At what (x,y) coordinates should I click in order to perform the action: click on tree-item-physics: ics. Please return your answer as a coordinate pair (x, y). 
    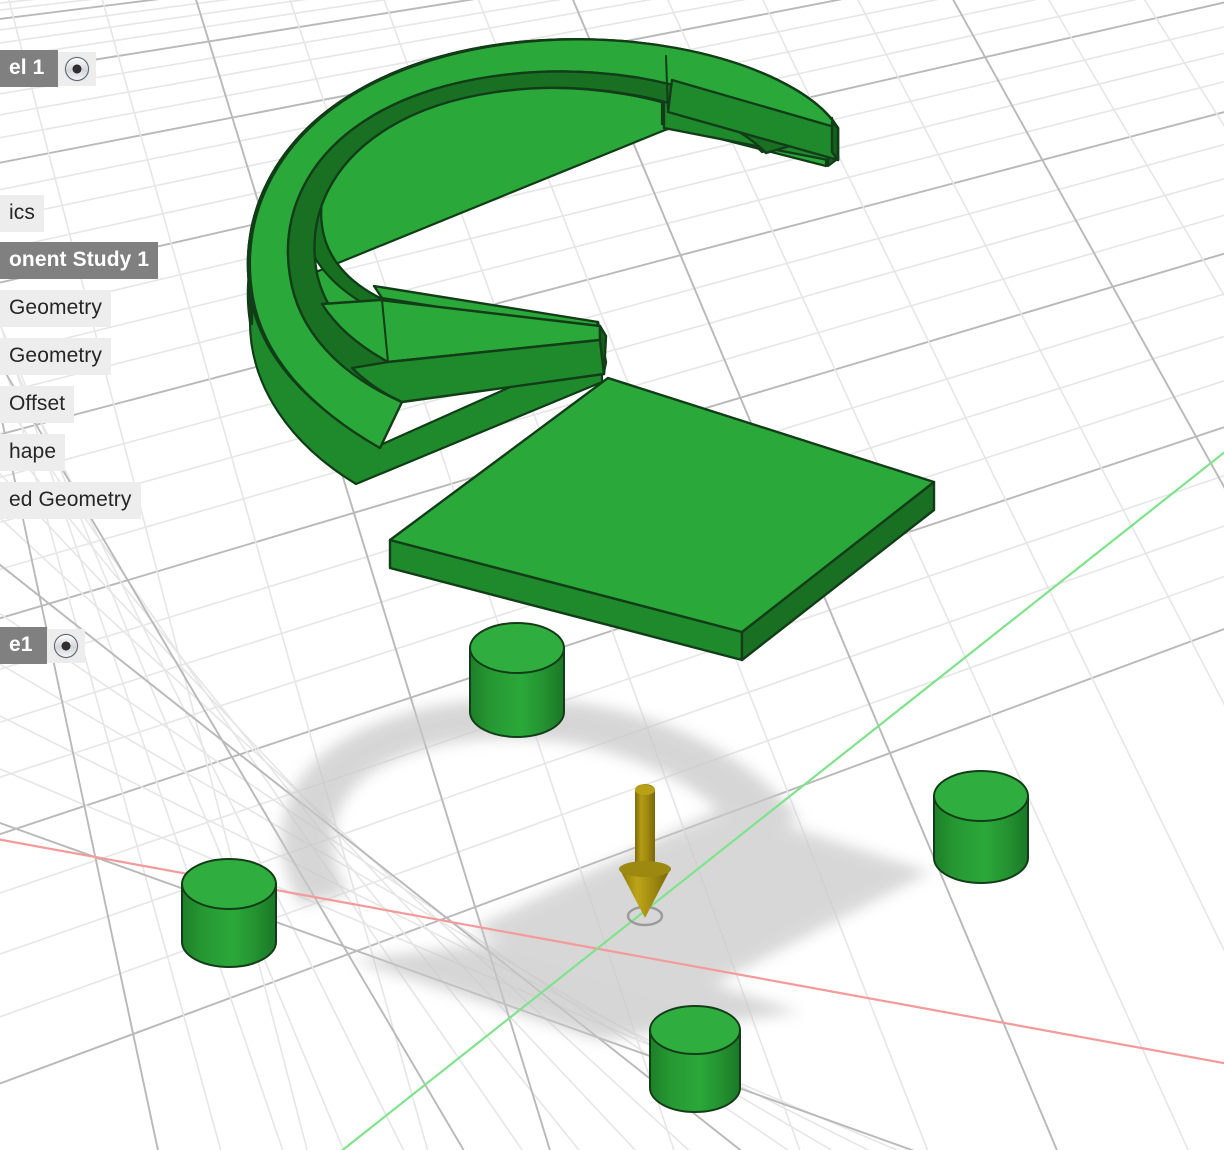
    Looking at the image, I should click on (22, 214).